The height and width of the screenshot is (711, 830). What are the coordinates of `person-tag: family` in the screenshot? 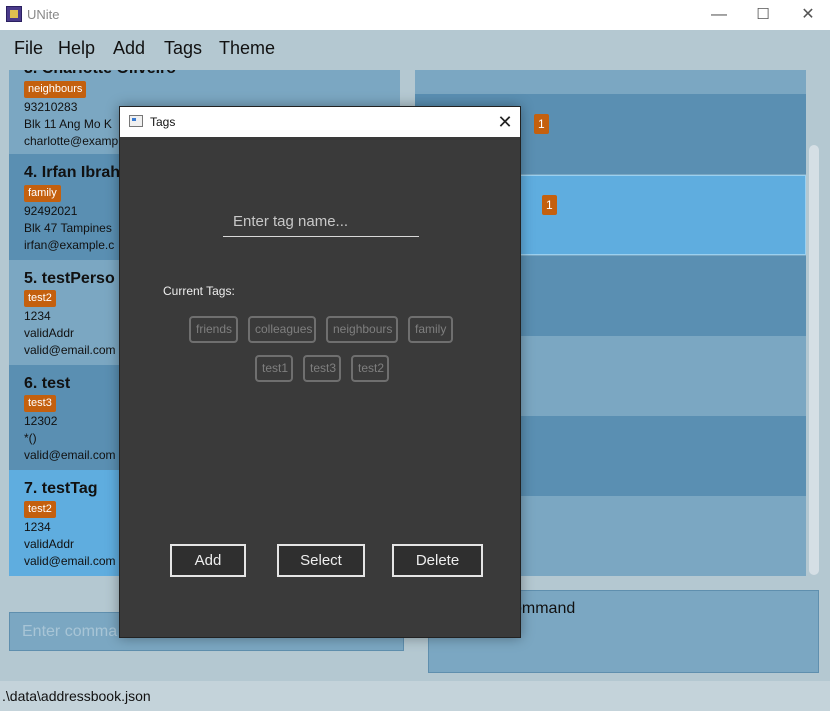 It's located at (42, 193).